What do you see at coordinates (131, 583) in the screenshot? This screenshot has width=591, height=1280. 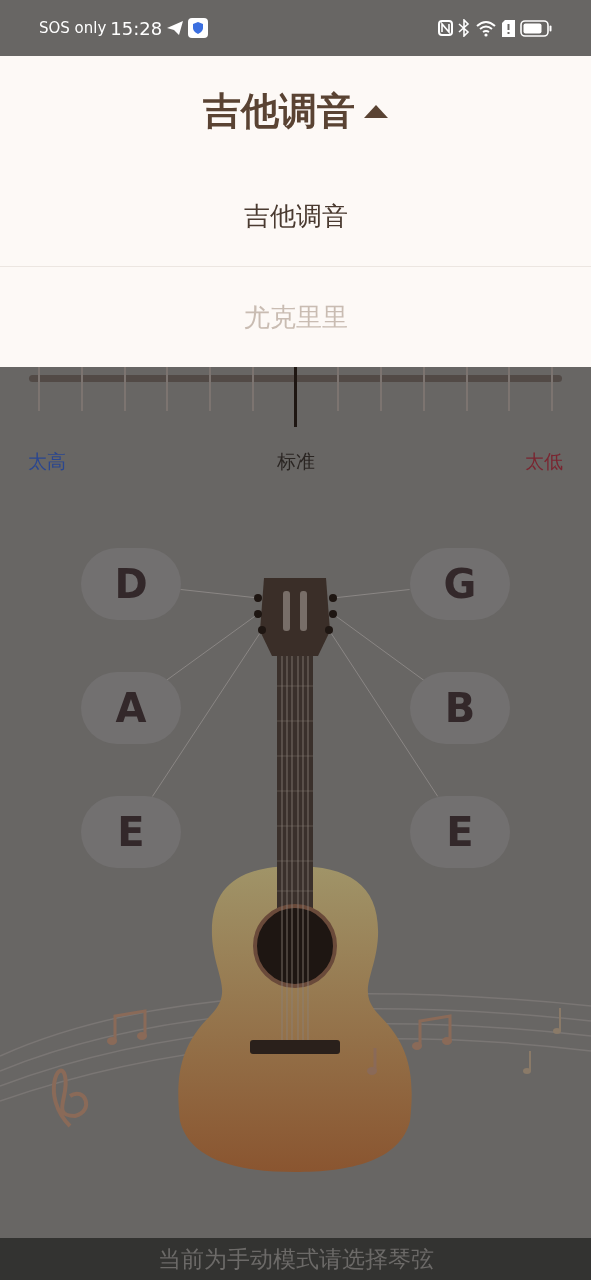 I see `string-button: D` at bounding box center [131, 583].